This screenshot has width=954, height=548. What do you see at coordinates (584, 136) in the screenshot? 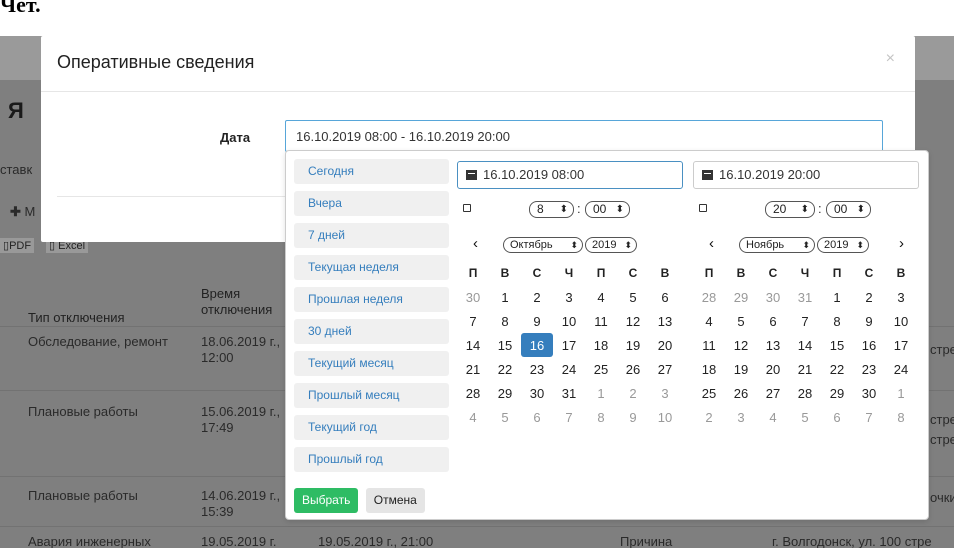
I see `date-range-input` at bounding box center [584, 136].